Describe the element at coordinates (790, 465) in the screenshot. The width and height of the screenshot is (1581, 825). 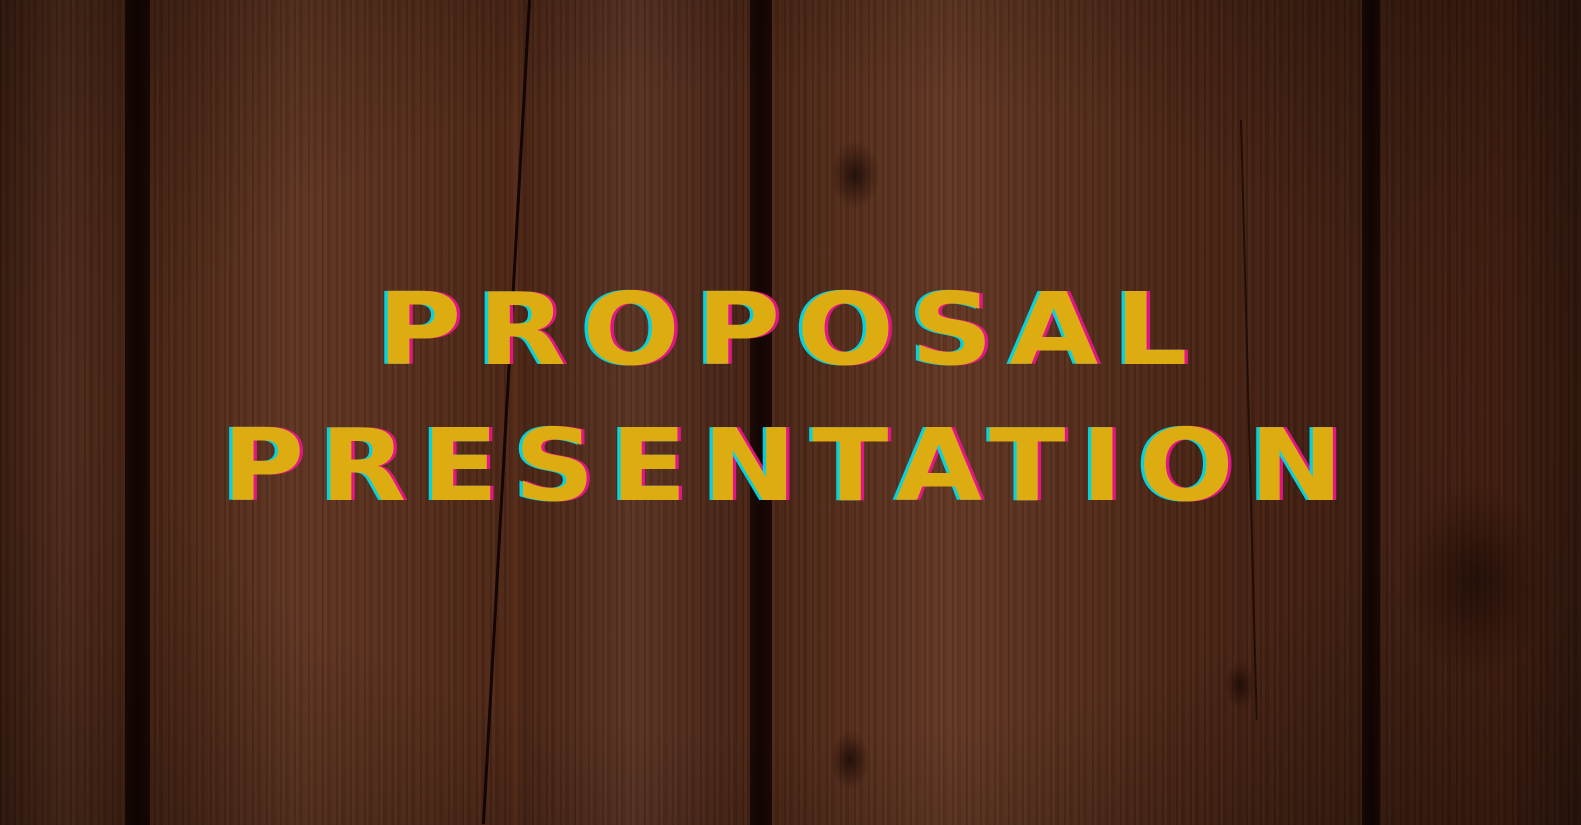
I see `title-line-presentation: PRESENTATION` at that location.